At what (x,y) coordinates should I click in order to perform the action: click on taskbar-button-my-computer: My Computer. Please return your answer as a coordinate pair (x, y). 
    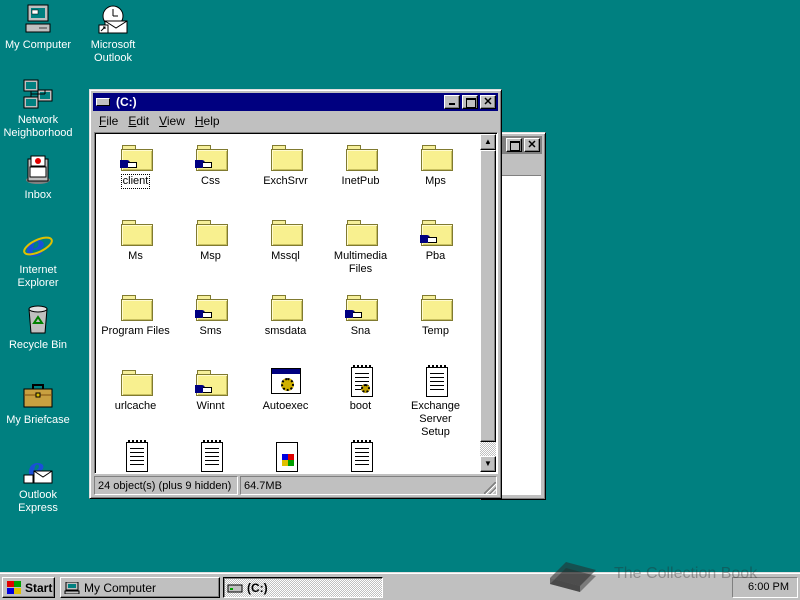
    Looking at the image, I should click on (140, 587).